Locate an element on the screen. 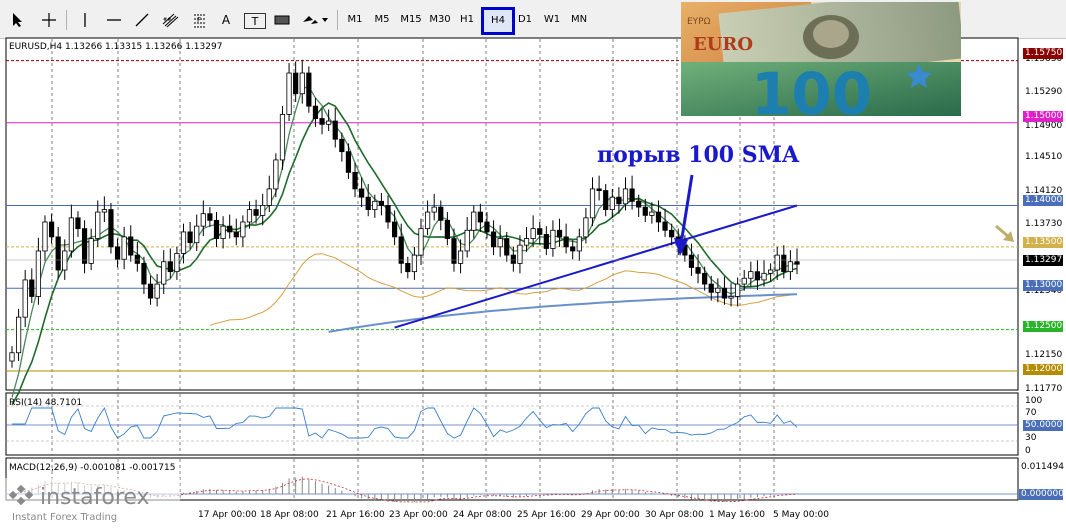 The width and height of the screenshot is (1066, 528). macd-axis-label: 0.011494 is located at coordinates (1042, 467).